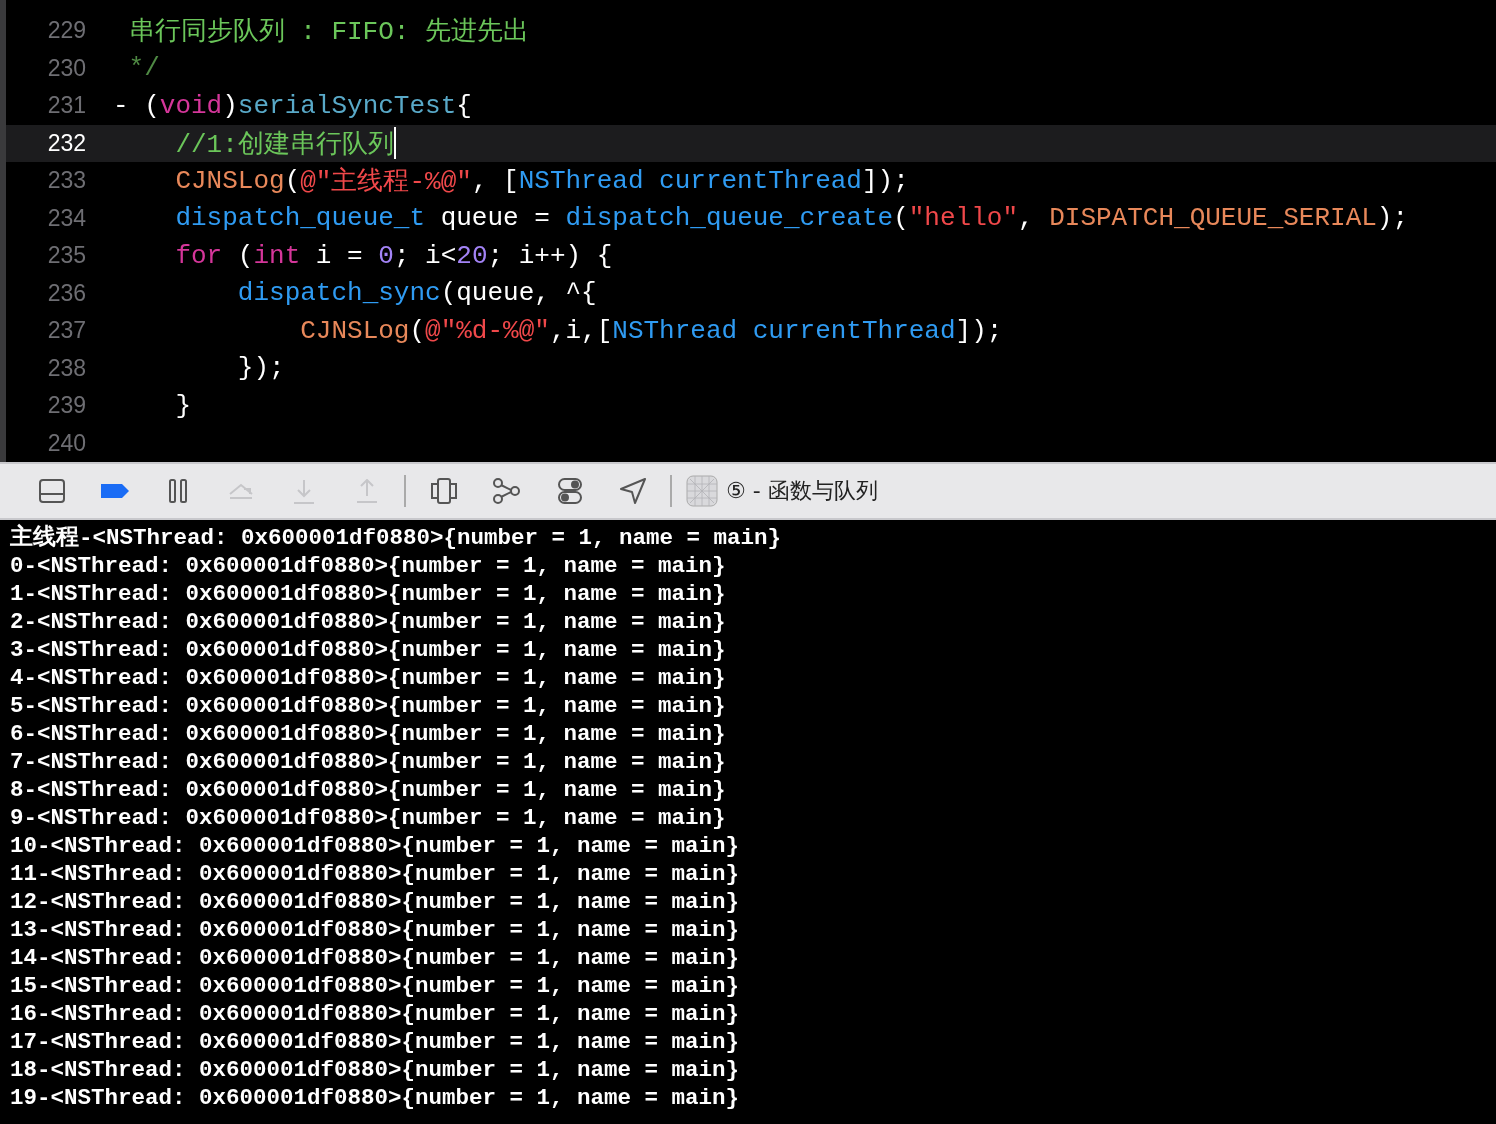 Image resolution: width=1496 pixels, height=1124 pixels. What do you see at coordinates (396, 538) in the screenshot?
I see `console-line: 主线程-<NSThread: 0x600001df0880>{number = 1, name = main}` at bounding box center [396, 538].